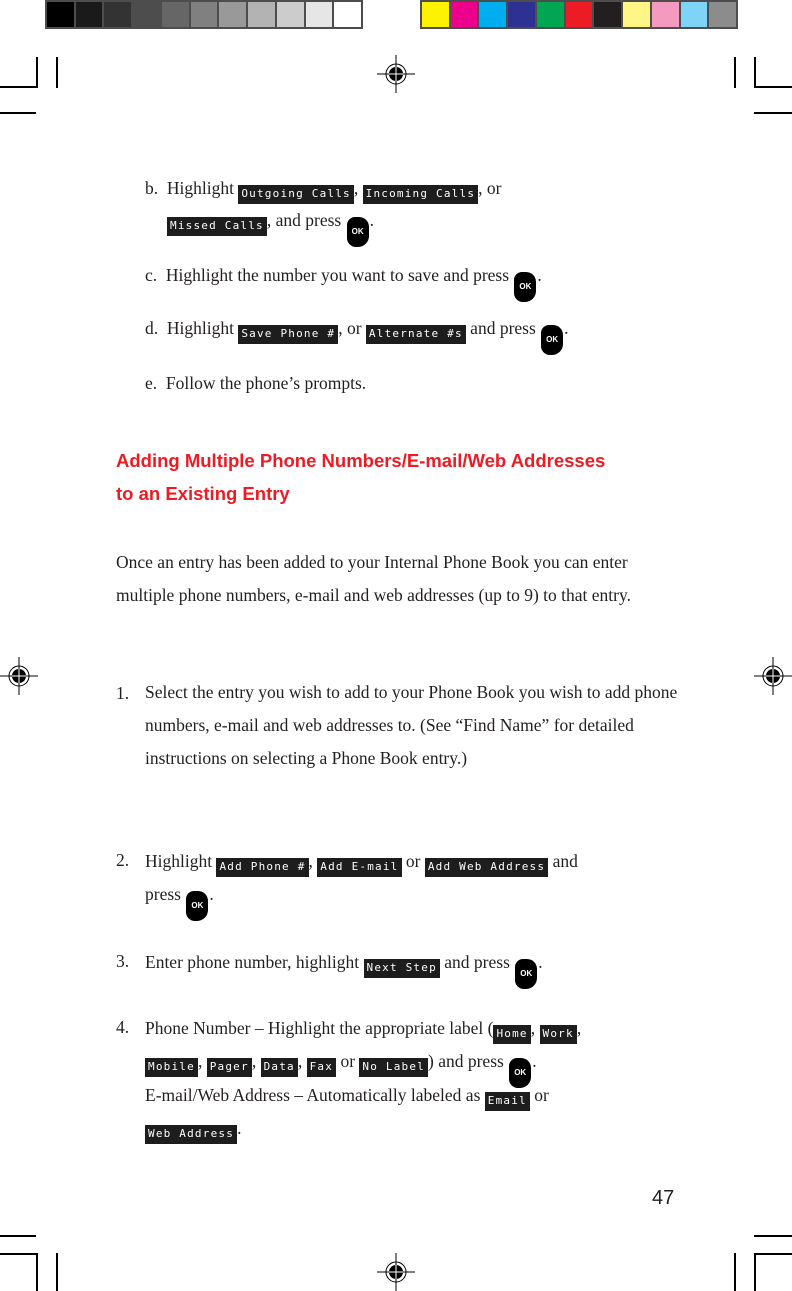 The height and width of the screenshot is (1291, 792). I want to click on lcd-label-next-step: Next Step, so click(401, 968).